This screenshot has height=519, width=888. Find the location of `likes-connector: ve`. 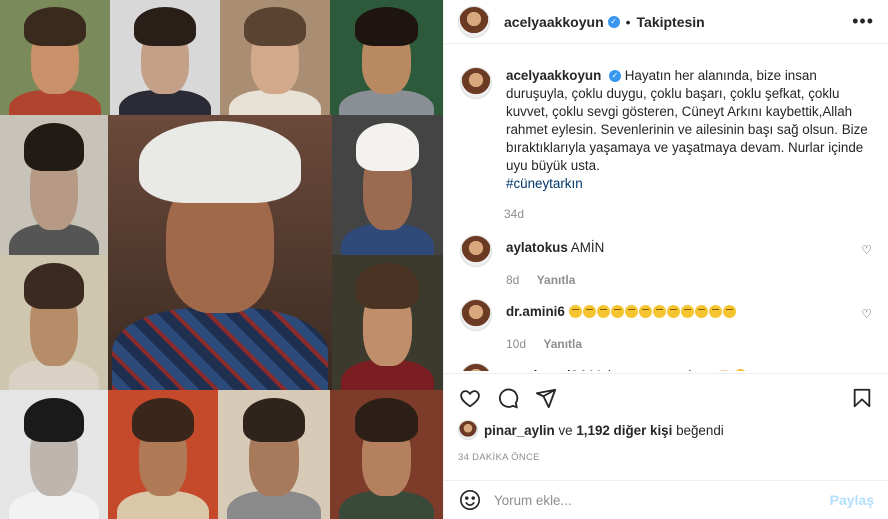

likes-connector: ve is located at coordinates (565, 430).